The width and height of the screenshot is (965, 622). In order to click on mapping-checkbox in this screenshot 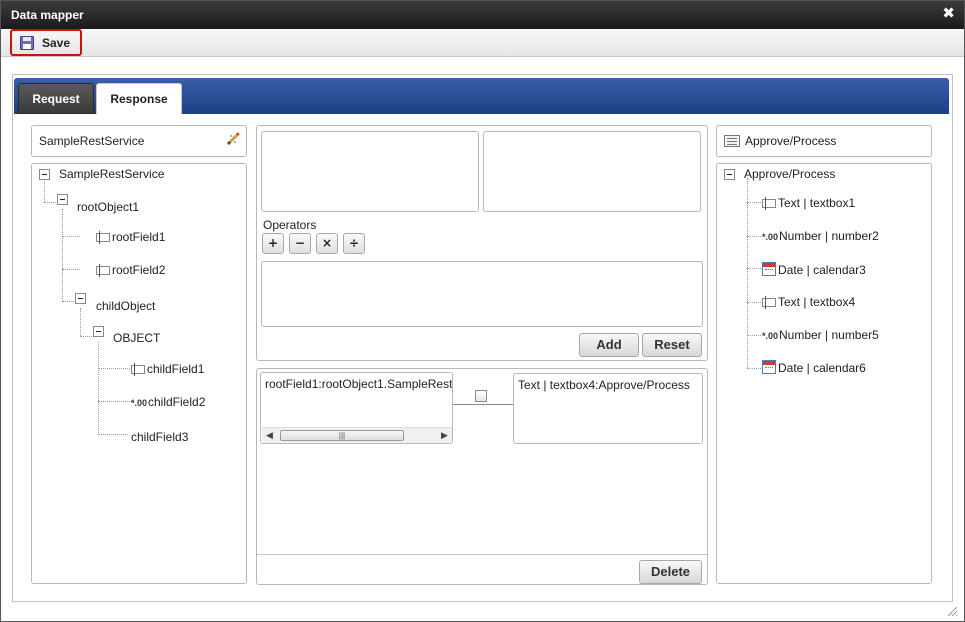, I will do `click(481, 396)`.